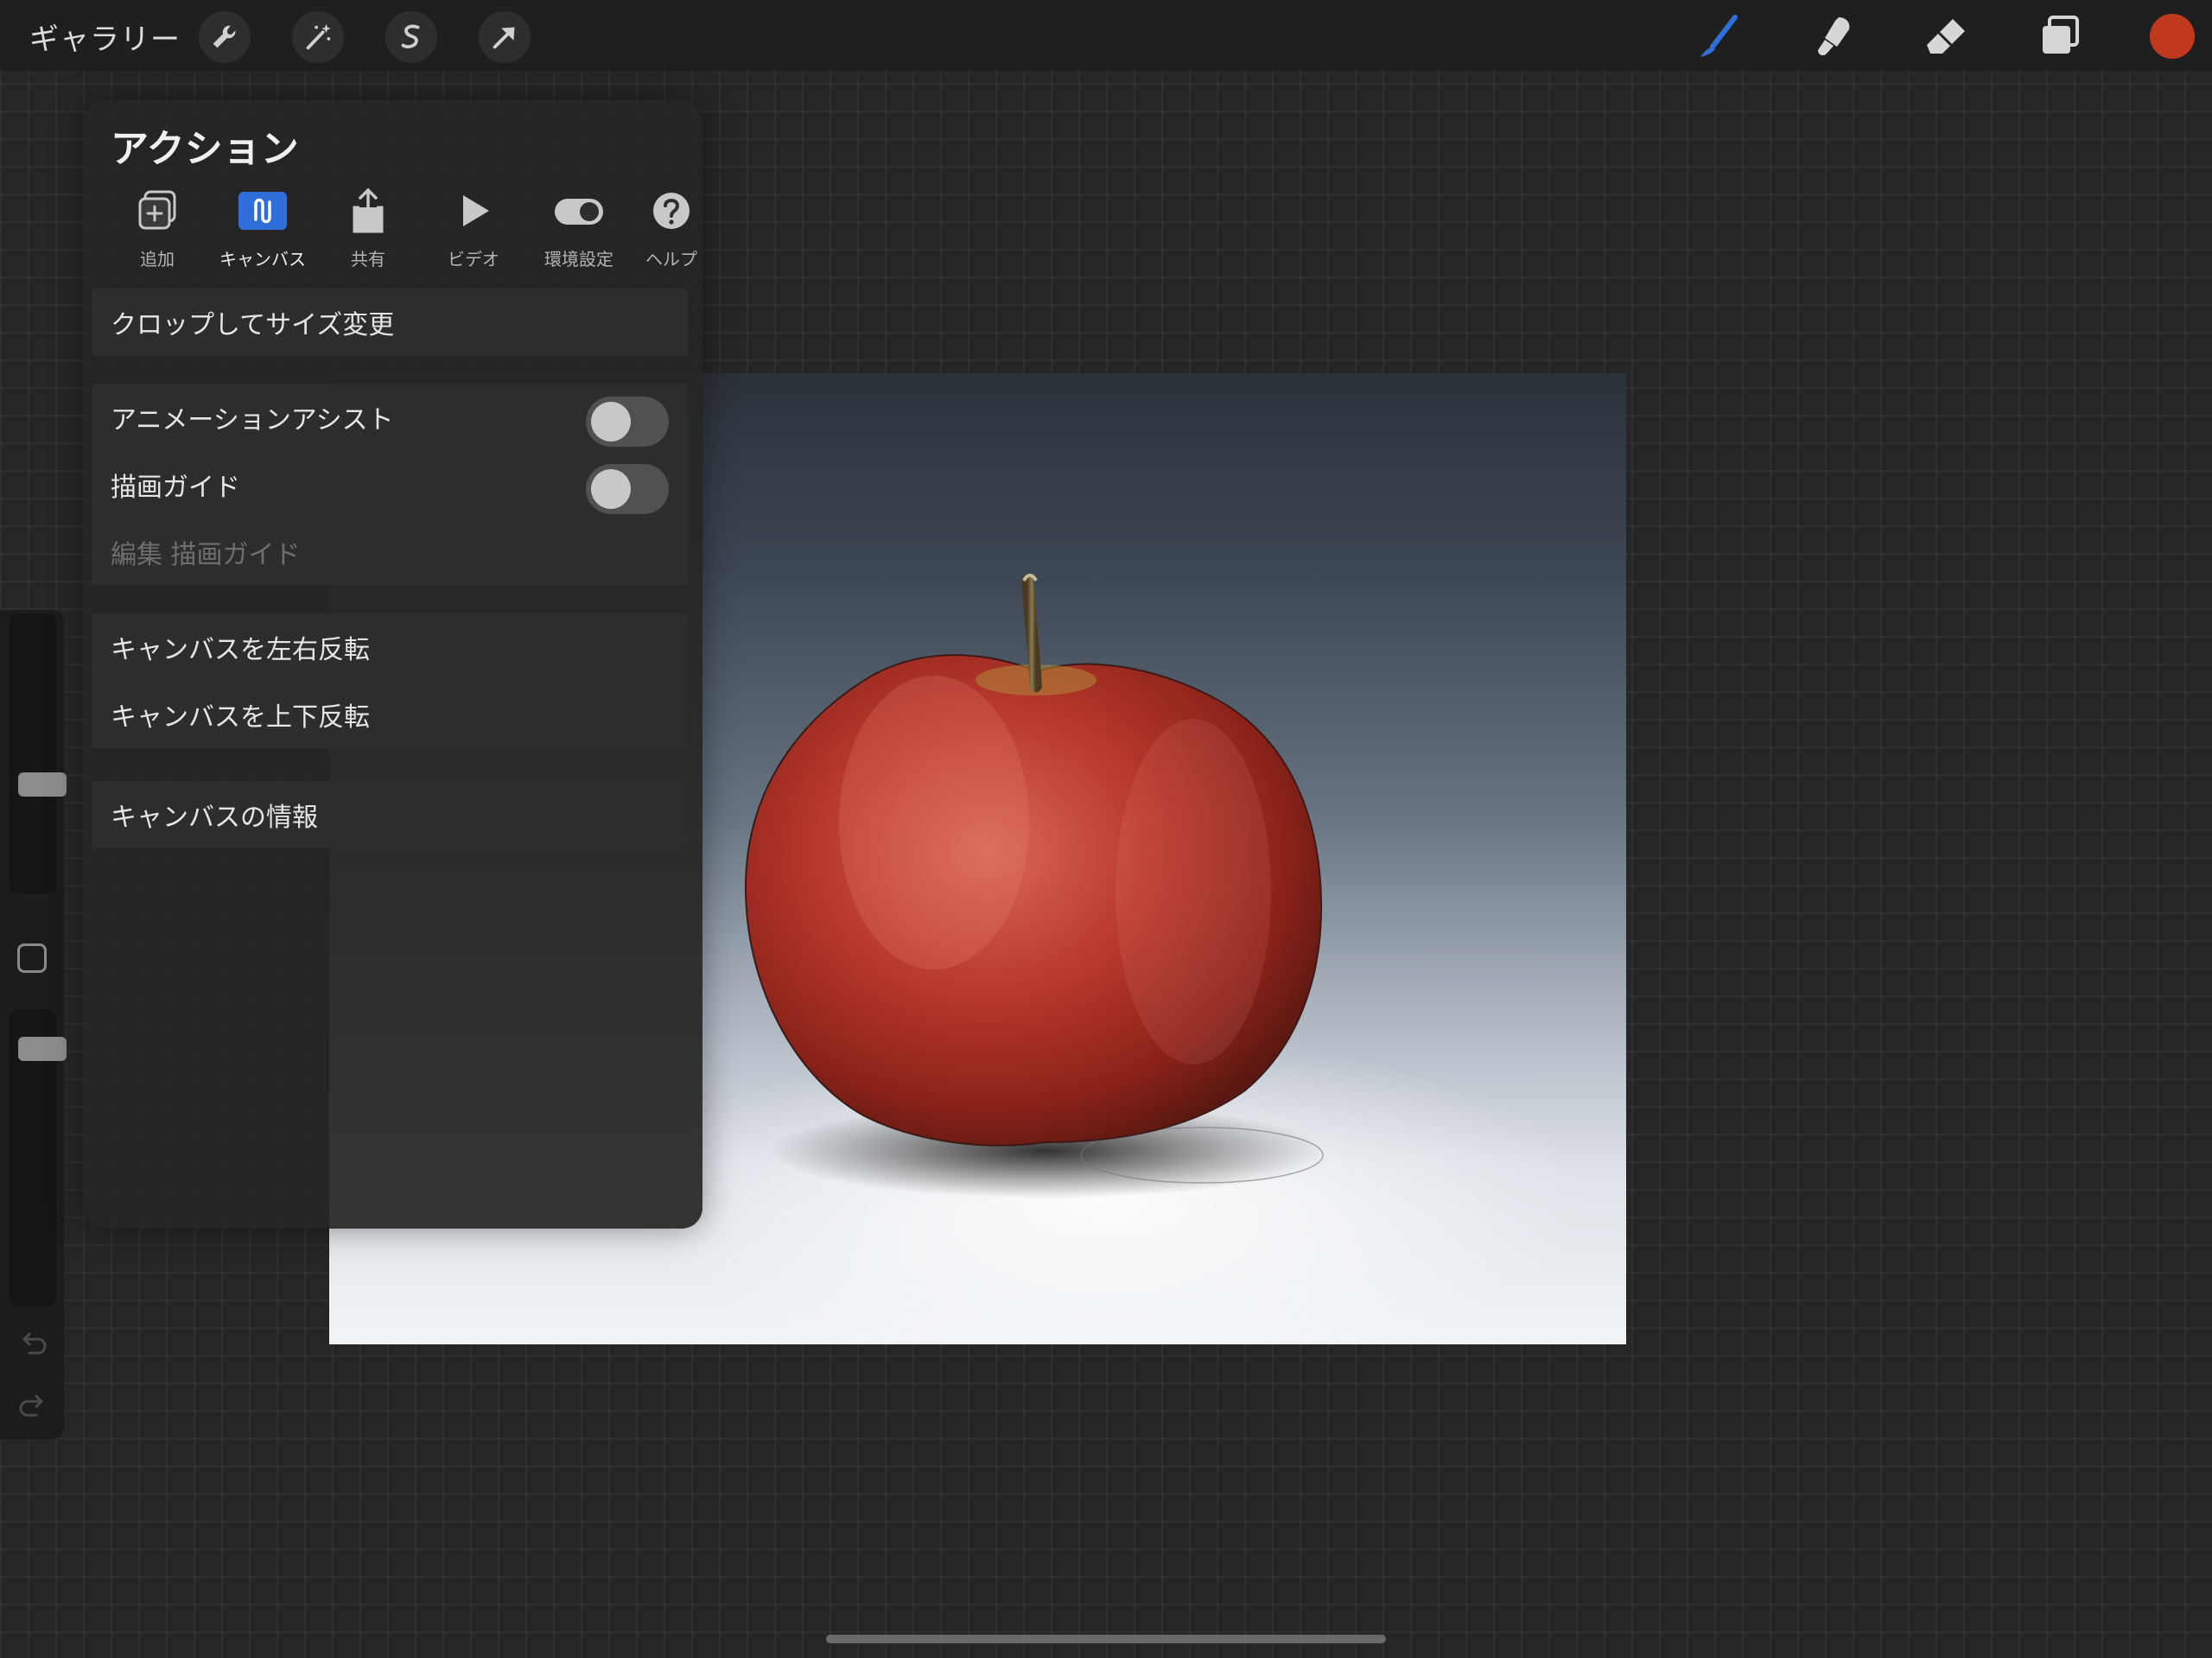 The height and width of the screenshot is (1658, 2212). I want to click on tab-share-label: 共有, so click(368, 259).